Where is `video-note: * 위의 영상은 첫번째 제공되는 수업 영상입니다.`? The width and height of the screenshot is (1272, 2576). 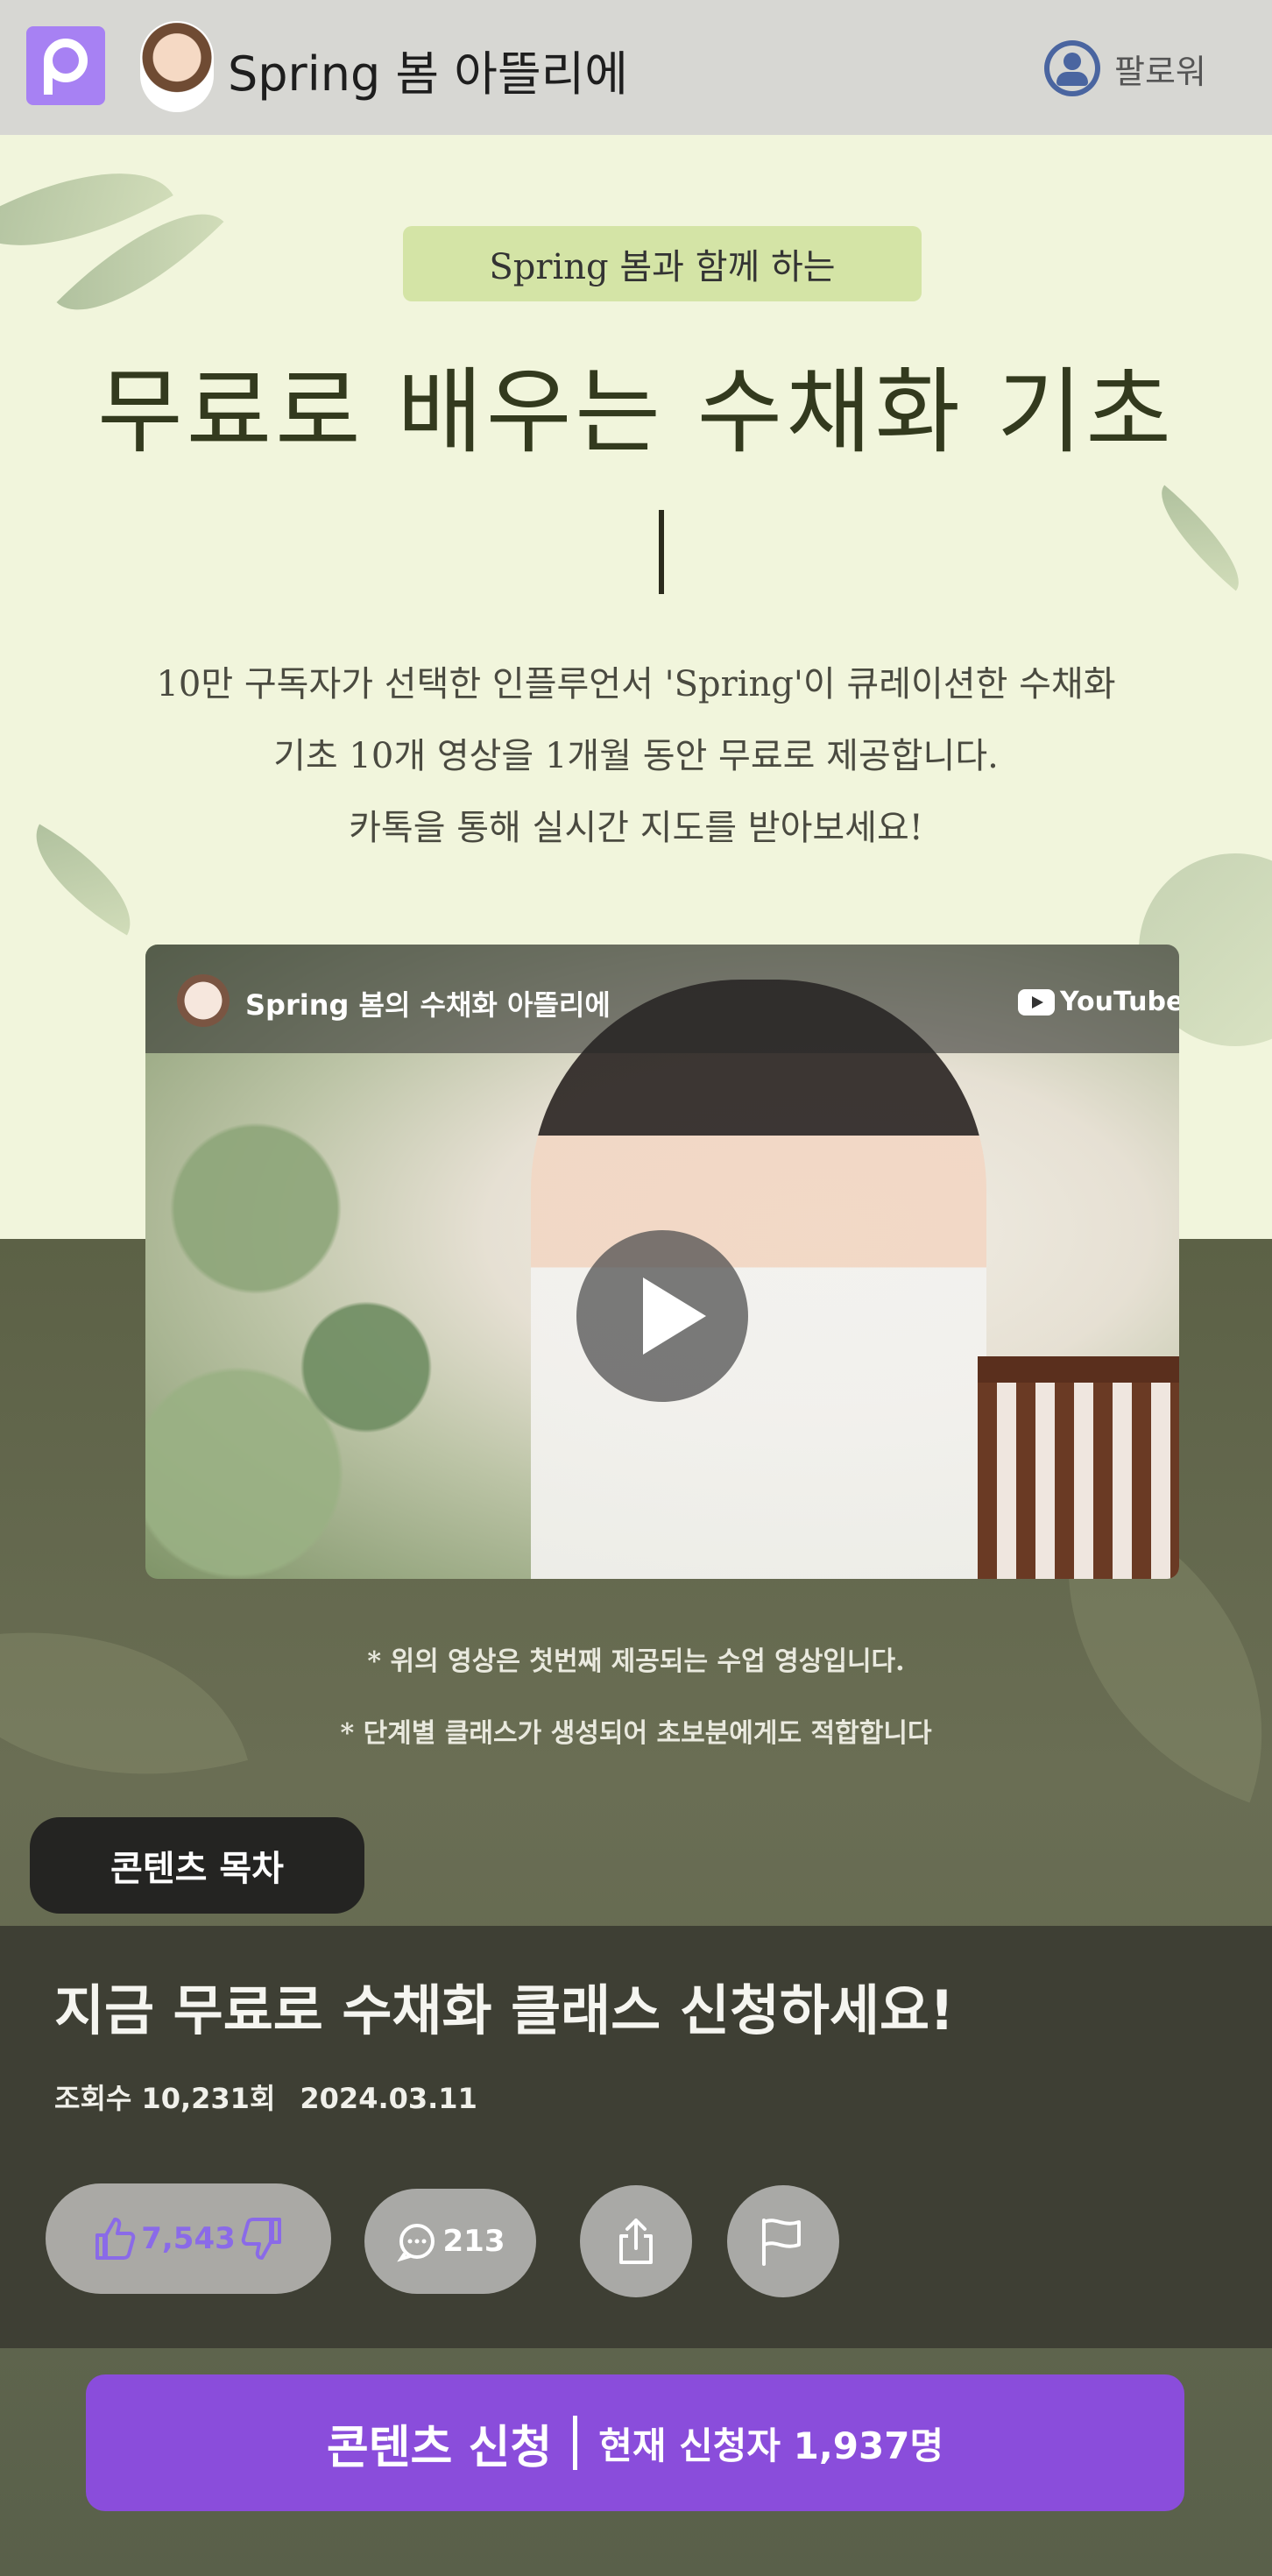 video-note: * 위의 영상은 첫번째 제공되는 수업 영상입니다. is located at coordinates (636, 1661).